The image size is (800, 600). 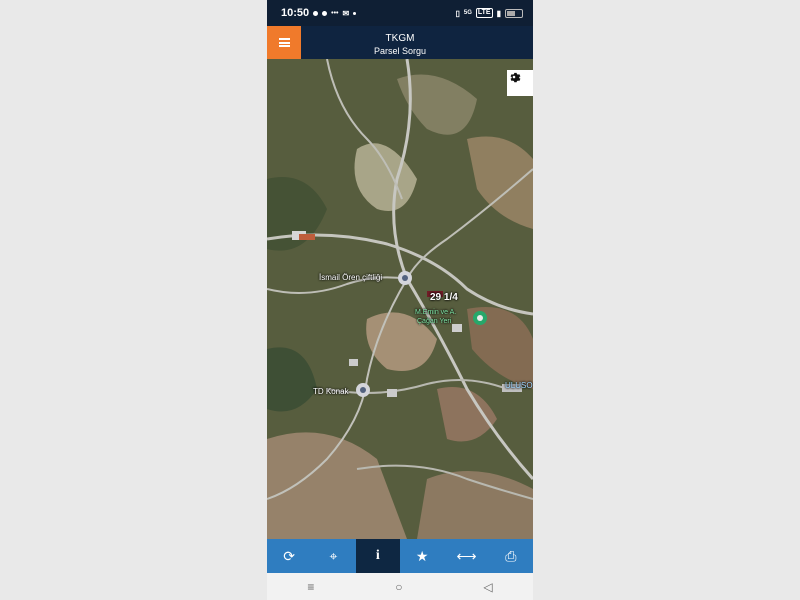 I want to click on map-label-ulusoy: ULUSO, so click(x=519, y=385).